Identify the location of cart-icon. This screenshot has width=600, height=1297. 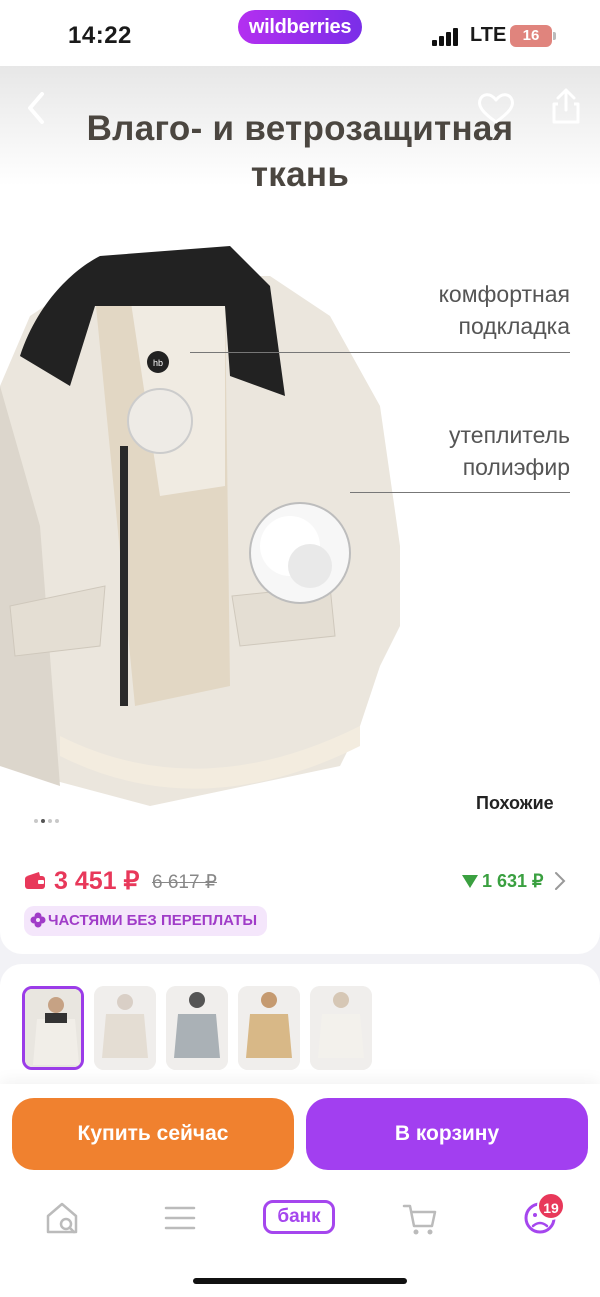
(420, 1218).